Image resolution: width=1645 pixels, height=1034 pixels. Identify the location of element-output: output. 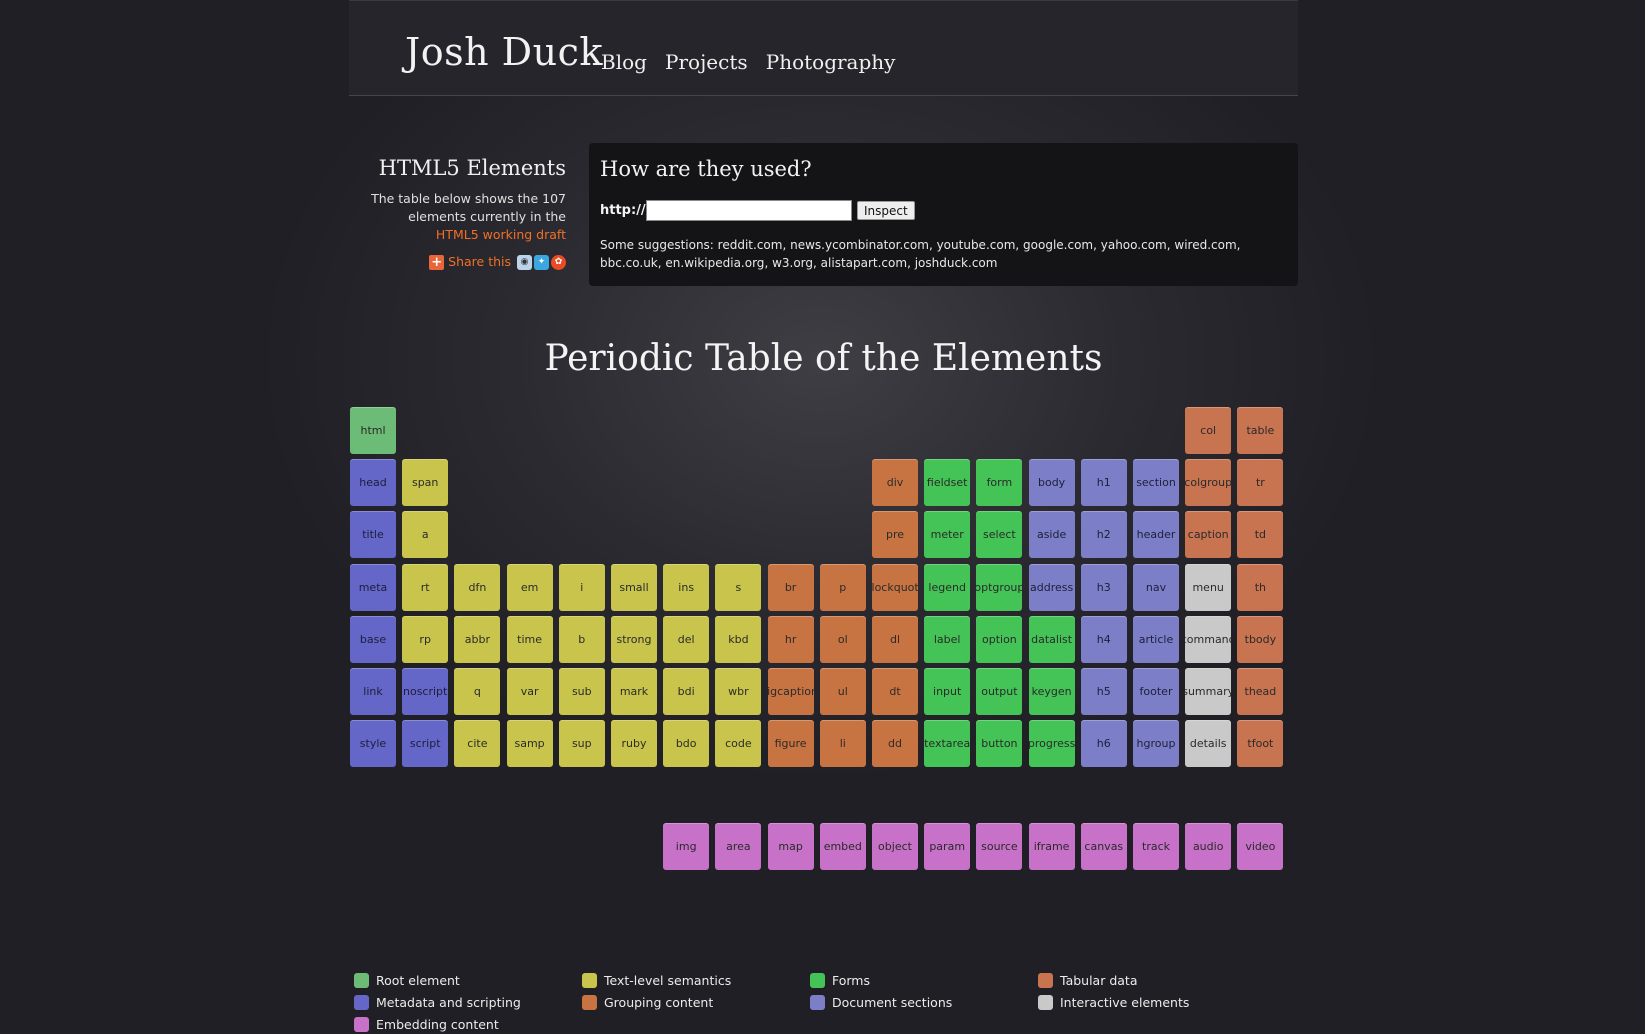
(999, 691).